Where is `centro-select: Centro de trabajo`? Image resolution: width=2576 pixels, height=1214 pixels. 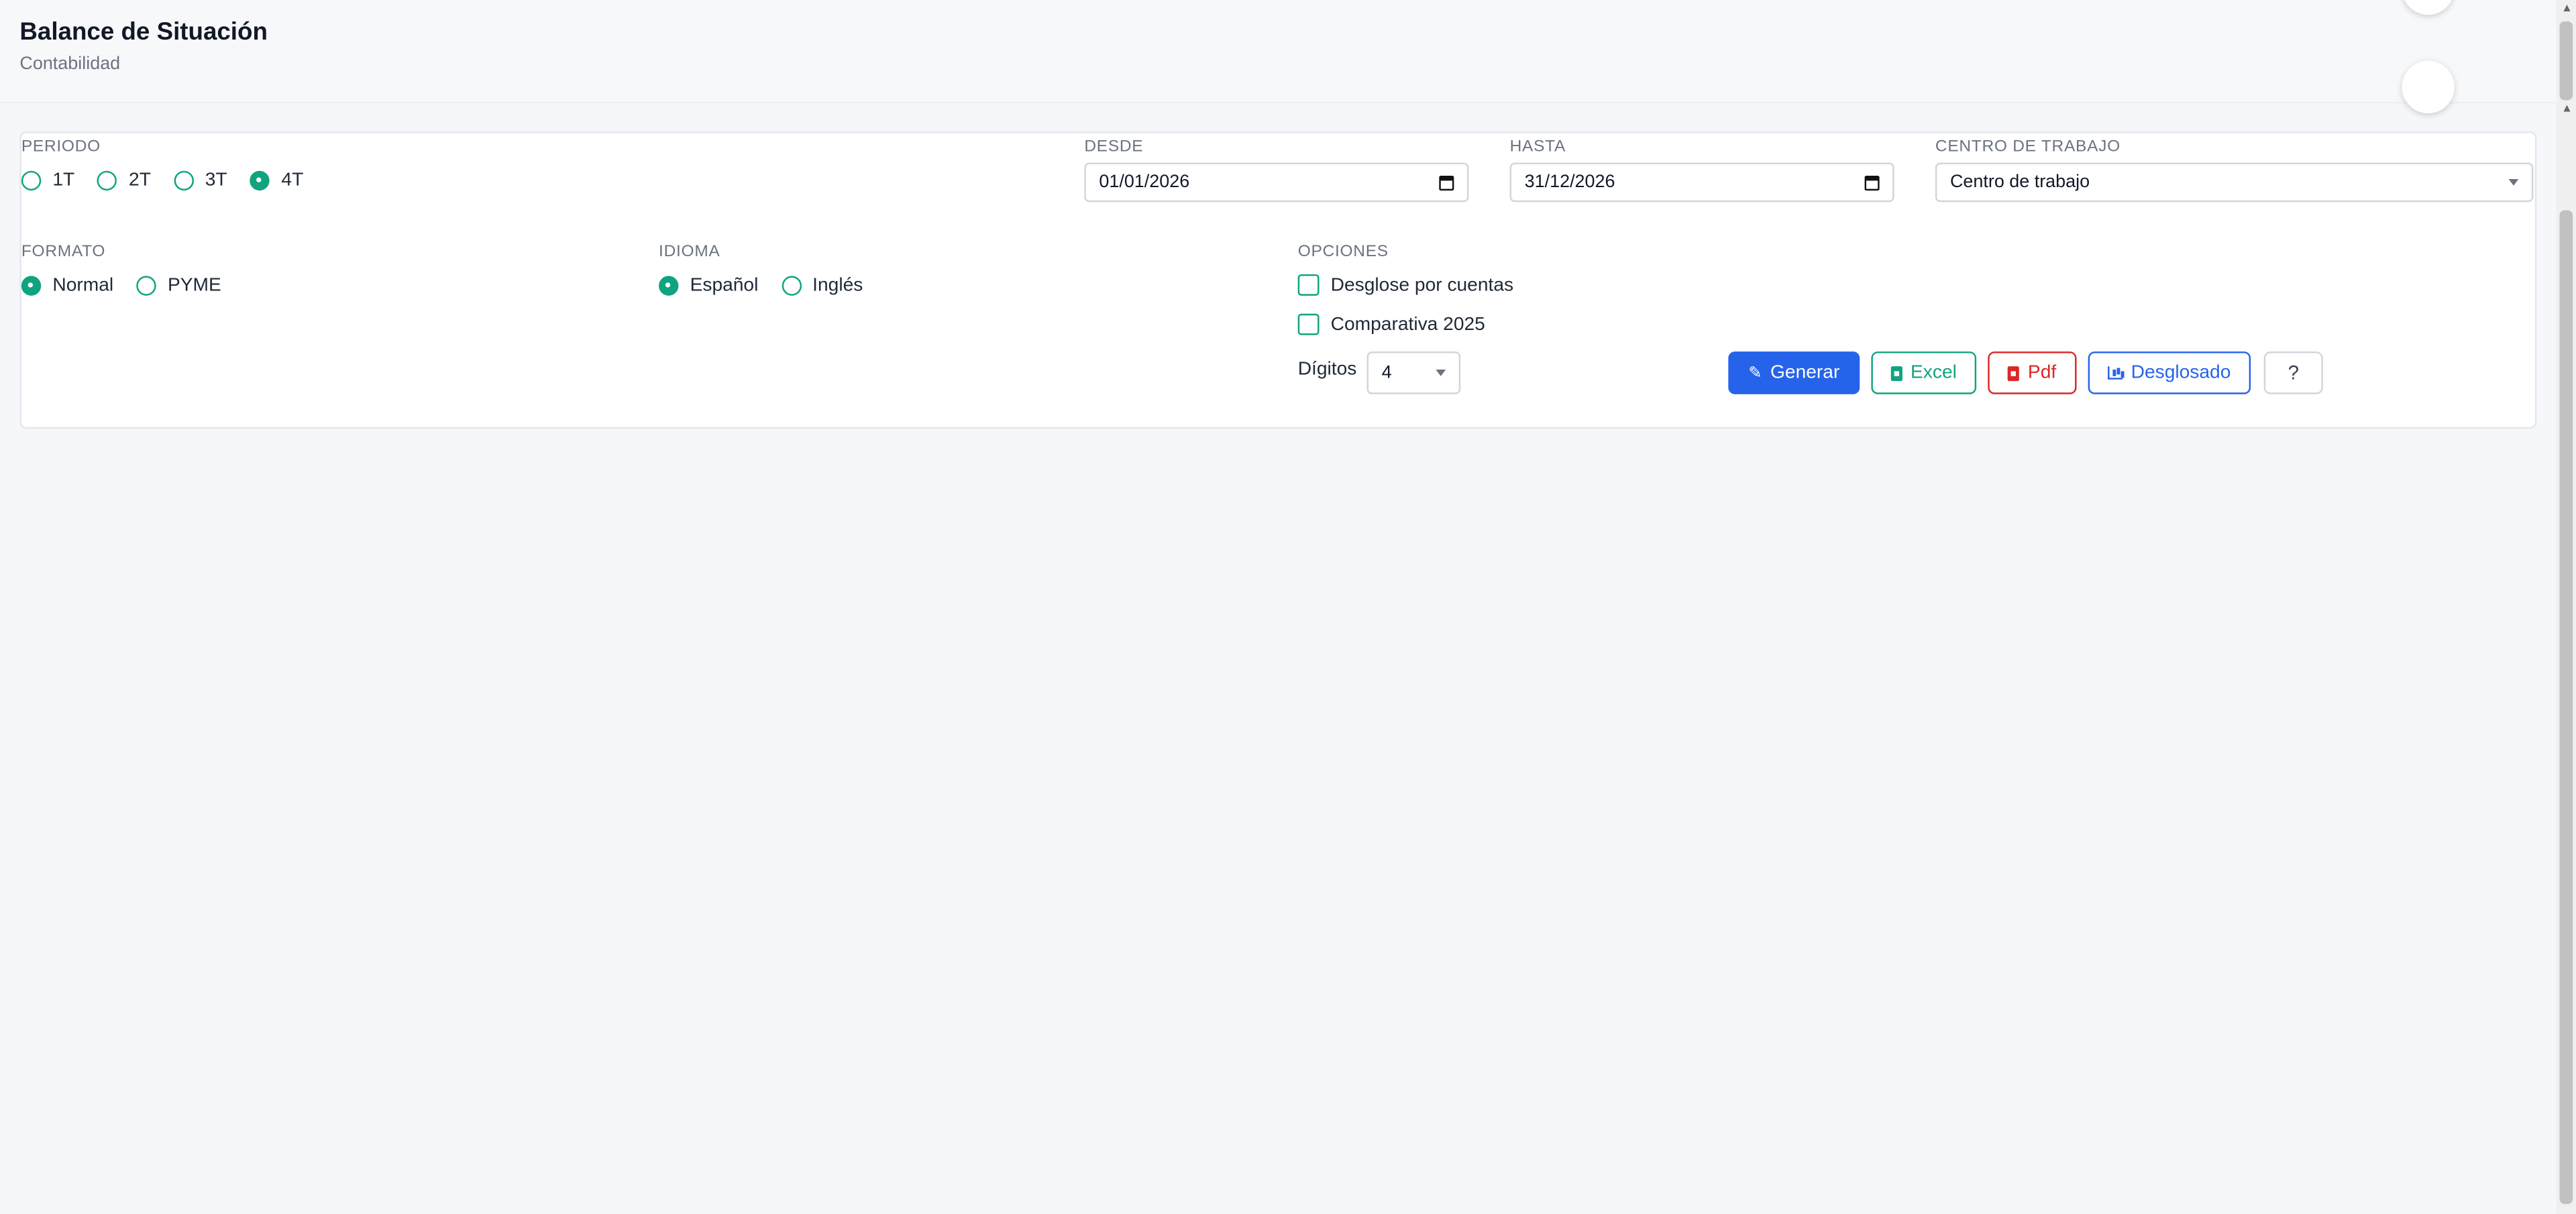 centro-select: Centro de trabajo is located at coordinates (2234, 182).